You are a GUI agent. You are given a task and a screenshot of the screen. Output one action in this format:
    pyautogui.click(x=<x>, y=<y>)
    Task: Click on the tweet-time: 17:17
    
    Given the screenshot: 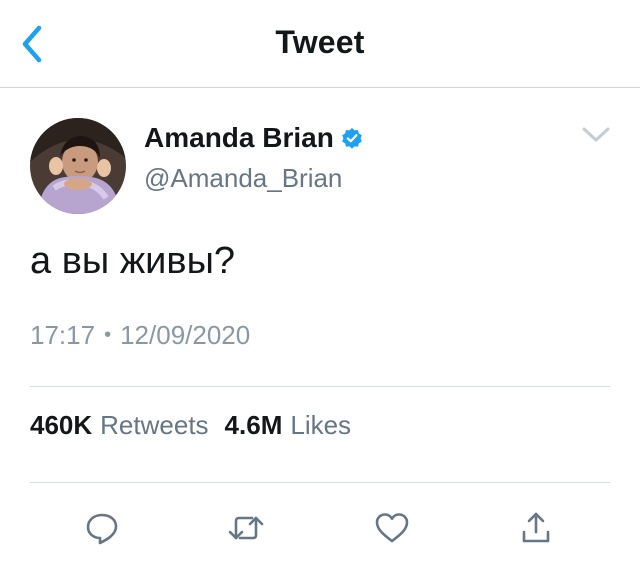 What is the action you would take?
    pyautogui.click(x=63, y=335)
    